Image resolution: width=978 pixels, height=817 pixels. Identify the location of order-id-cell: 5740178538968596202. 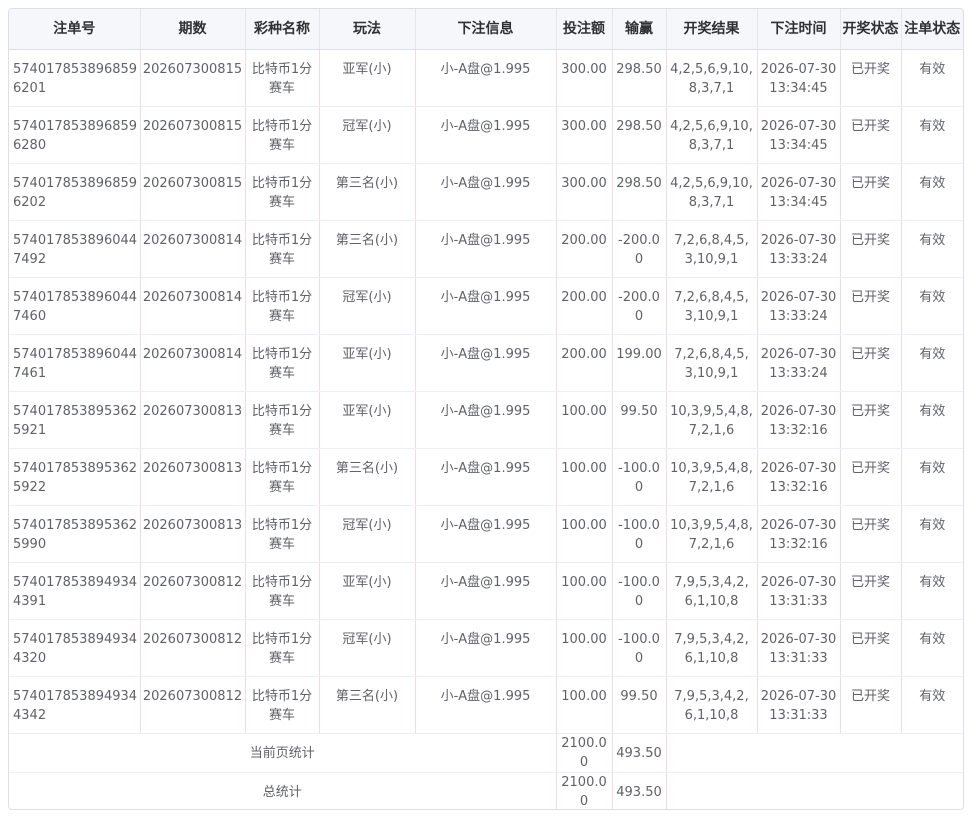
(75, 192).